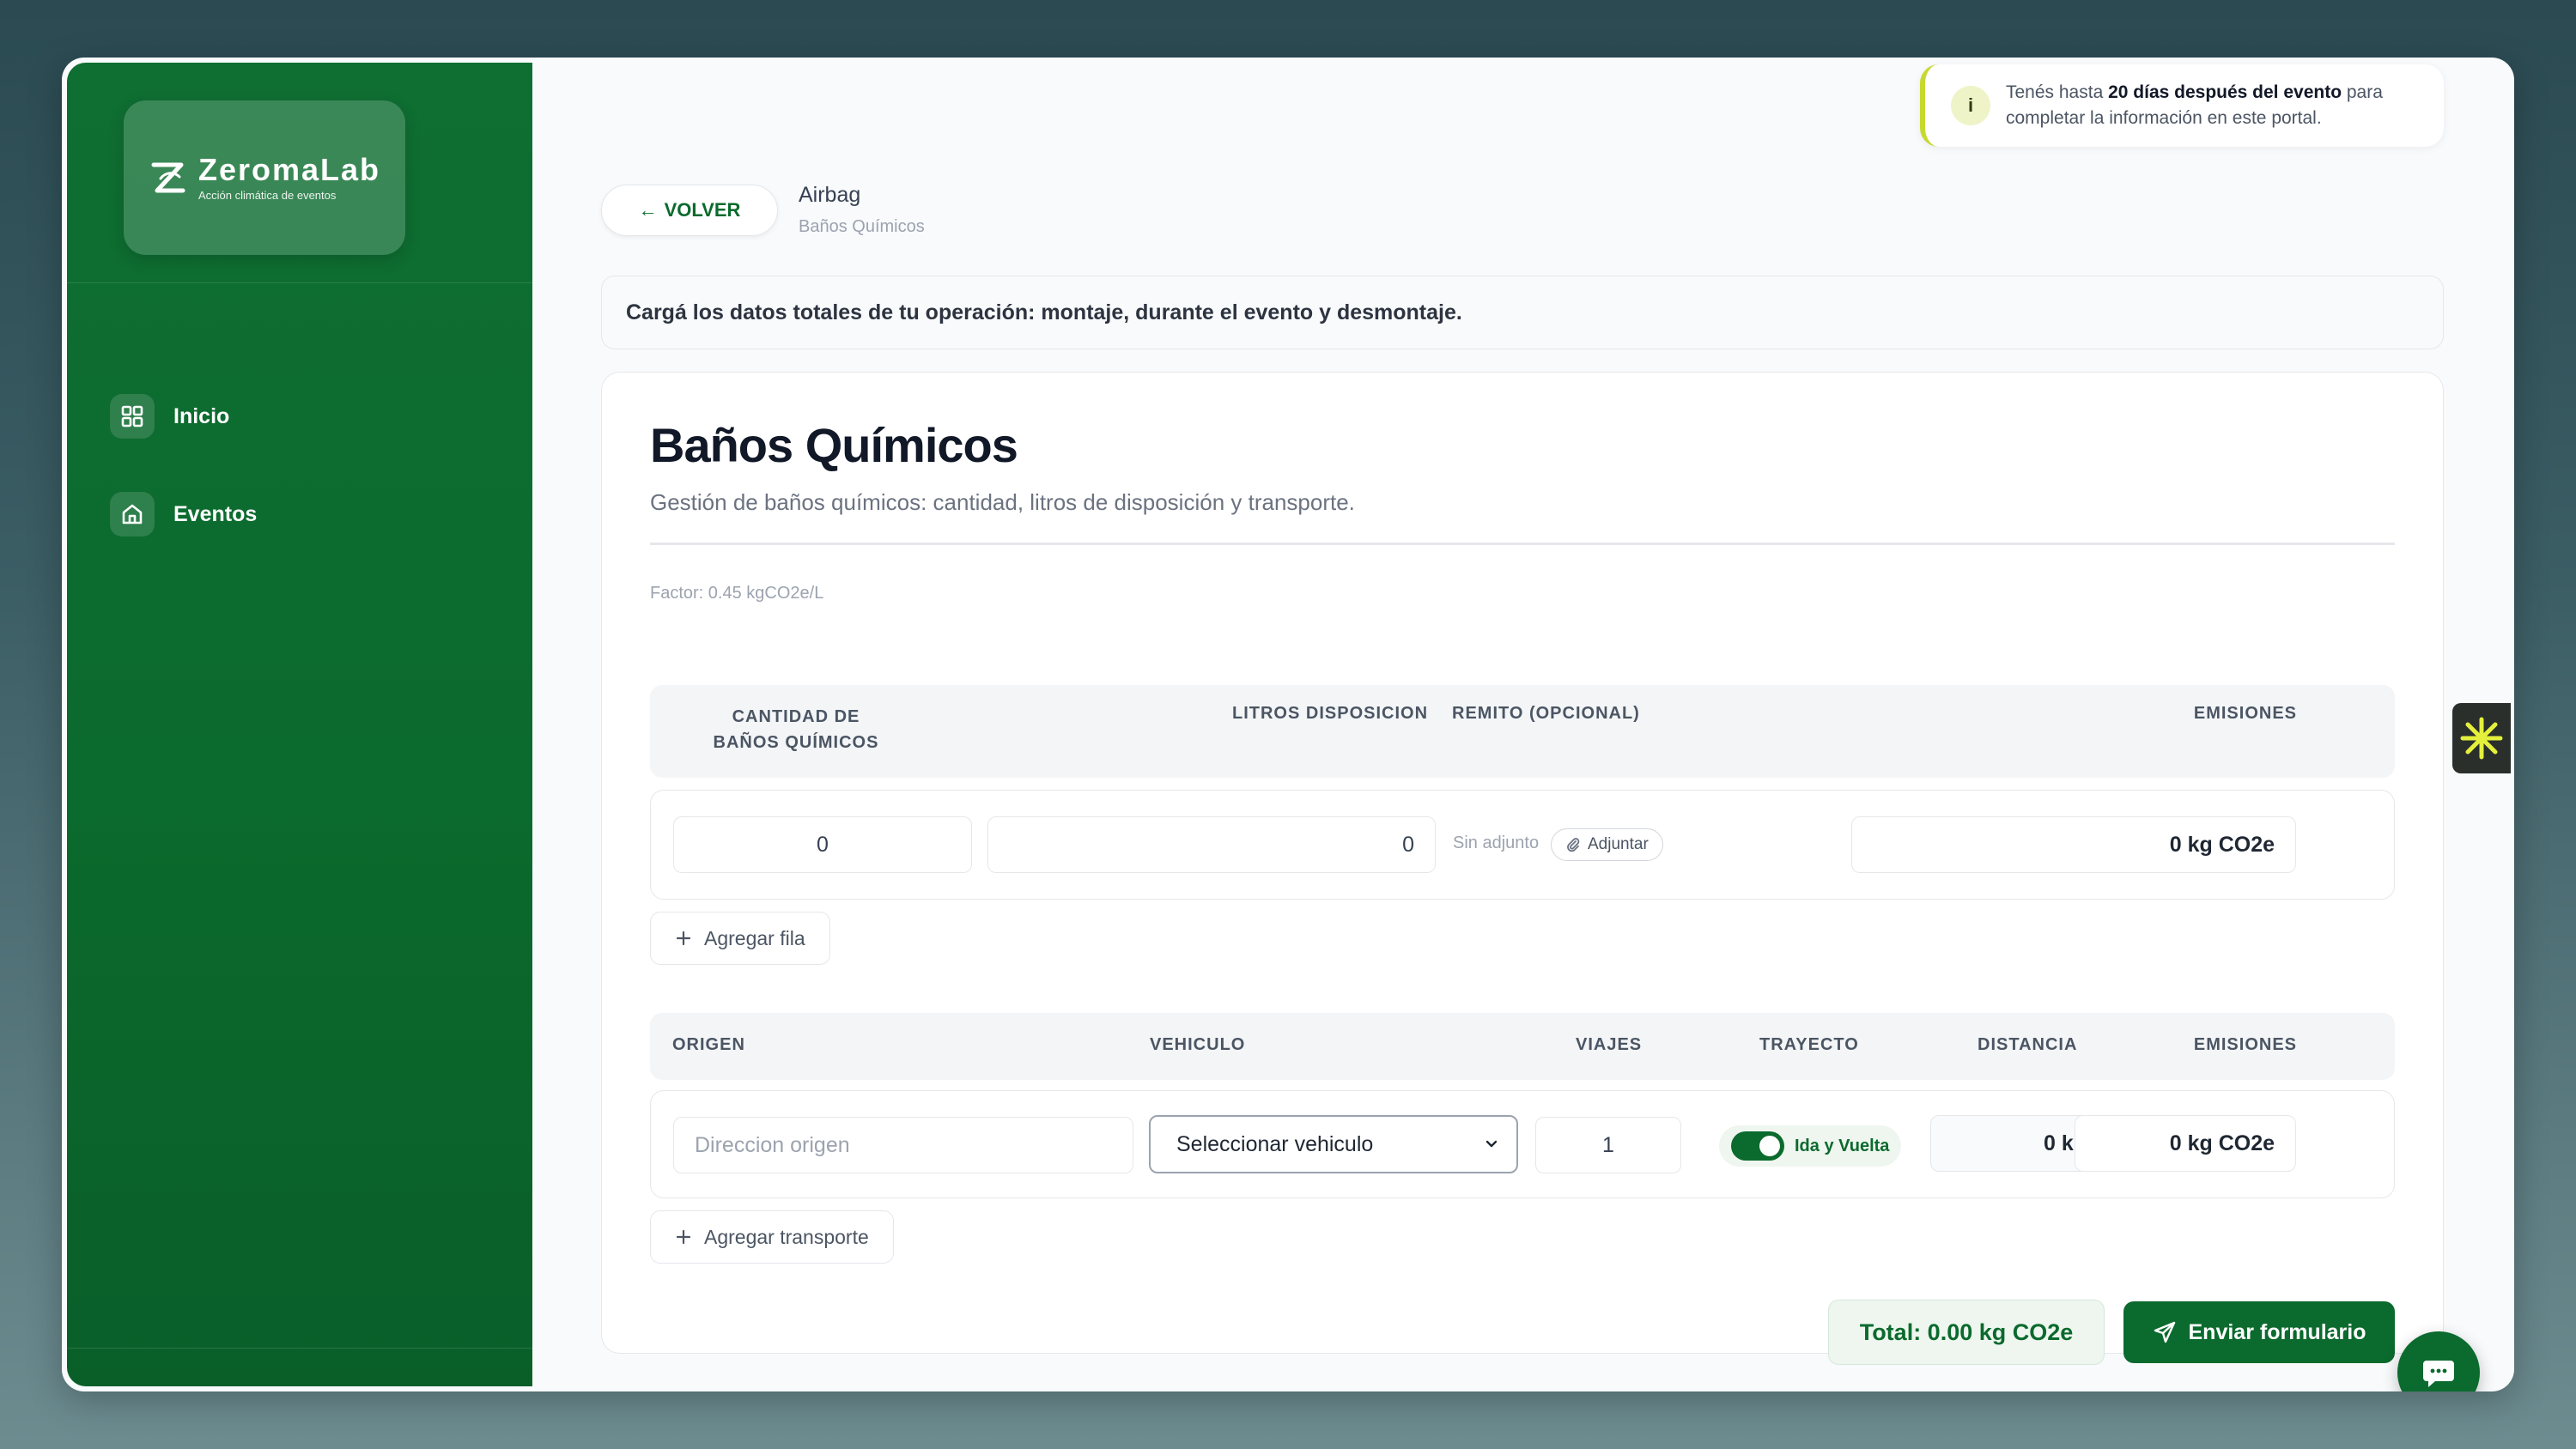 This screenshot has width=2576, height=1449. I want to click on brand-name: ZeromaLab, so click(289, 169).